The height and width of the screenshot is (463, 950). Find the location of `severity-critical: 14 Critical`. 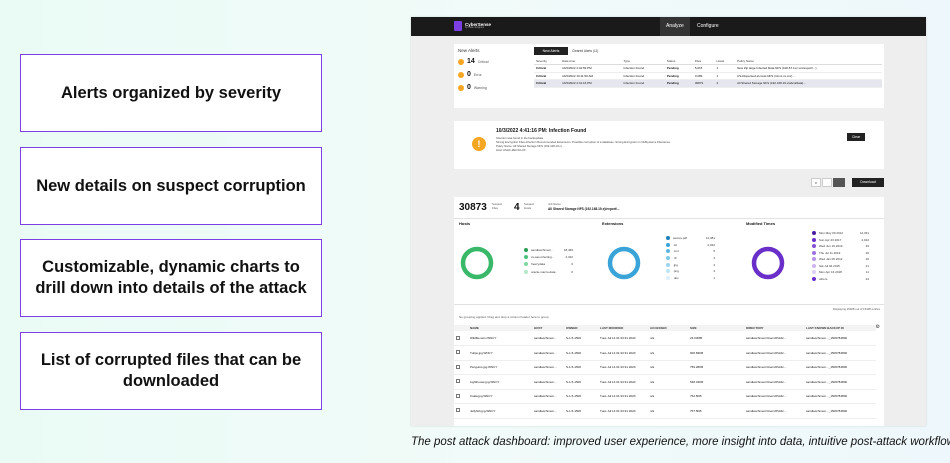

severity-critical: 14 Critical is located at coordinates (473, 61).